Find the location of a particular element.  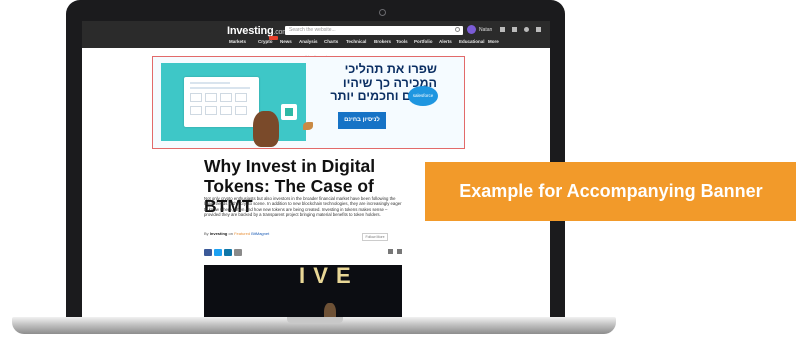

byline-author: Investing is located at coordinates (219, 233).